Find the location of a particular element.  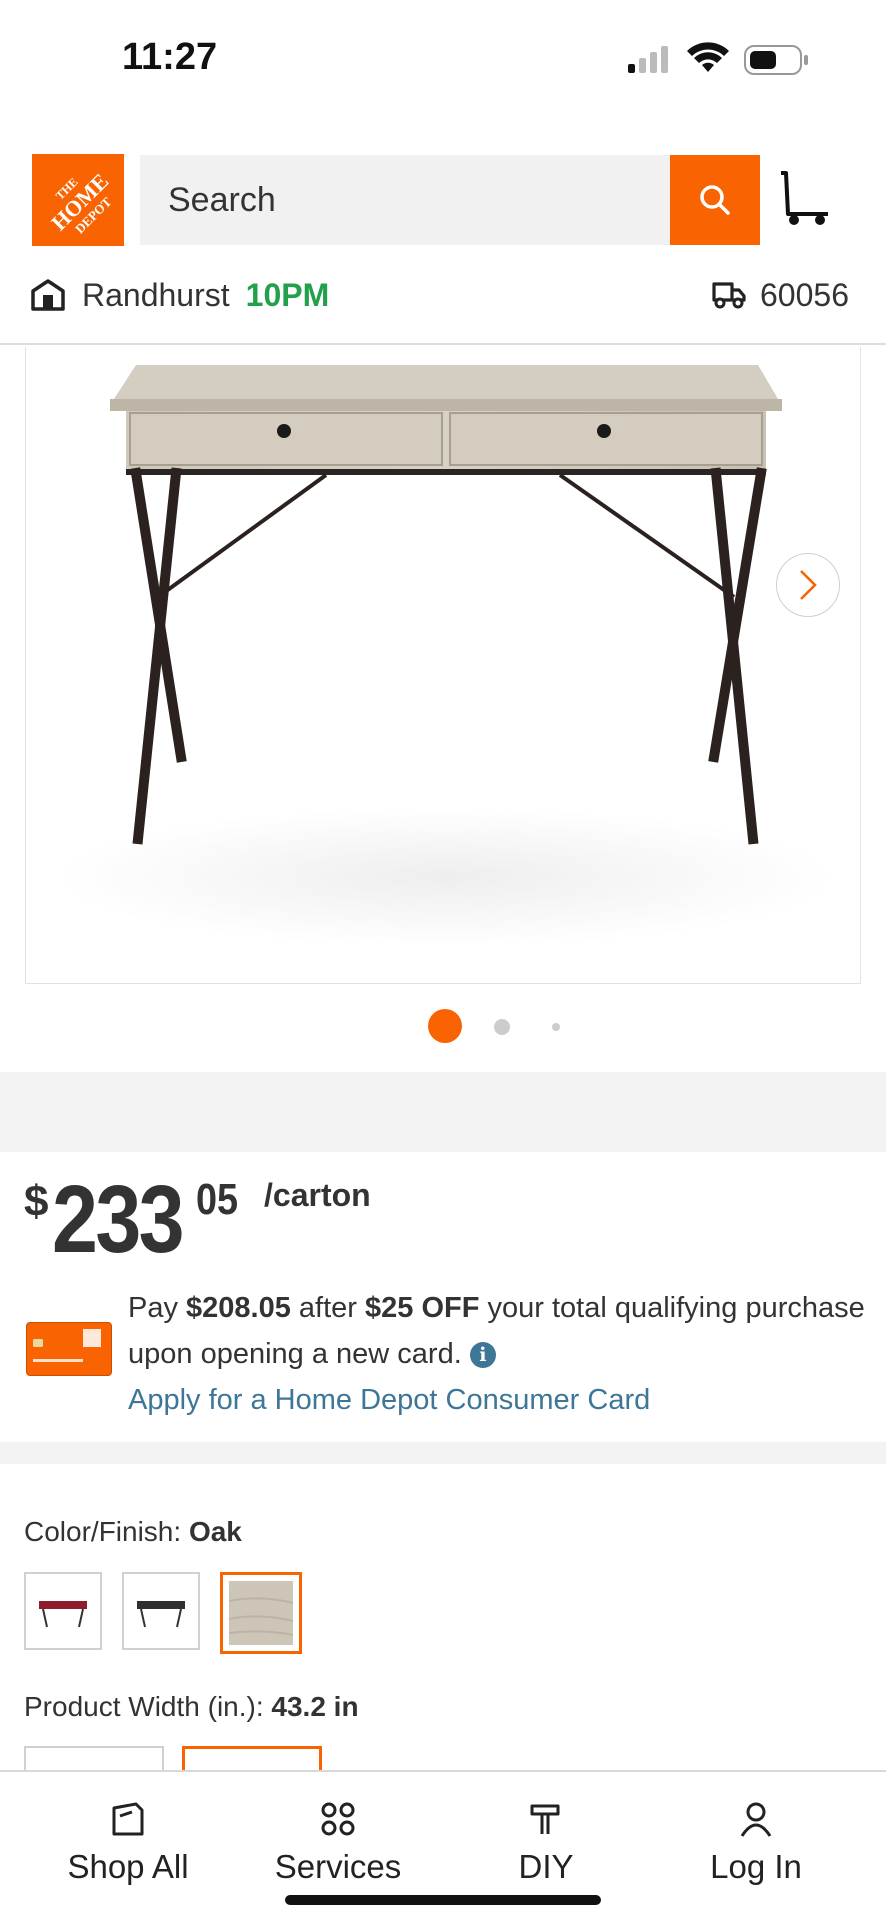

chevron-right-icon is located at coordinates (808, 585).